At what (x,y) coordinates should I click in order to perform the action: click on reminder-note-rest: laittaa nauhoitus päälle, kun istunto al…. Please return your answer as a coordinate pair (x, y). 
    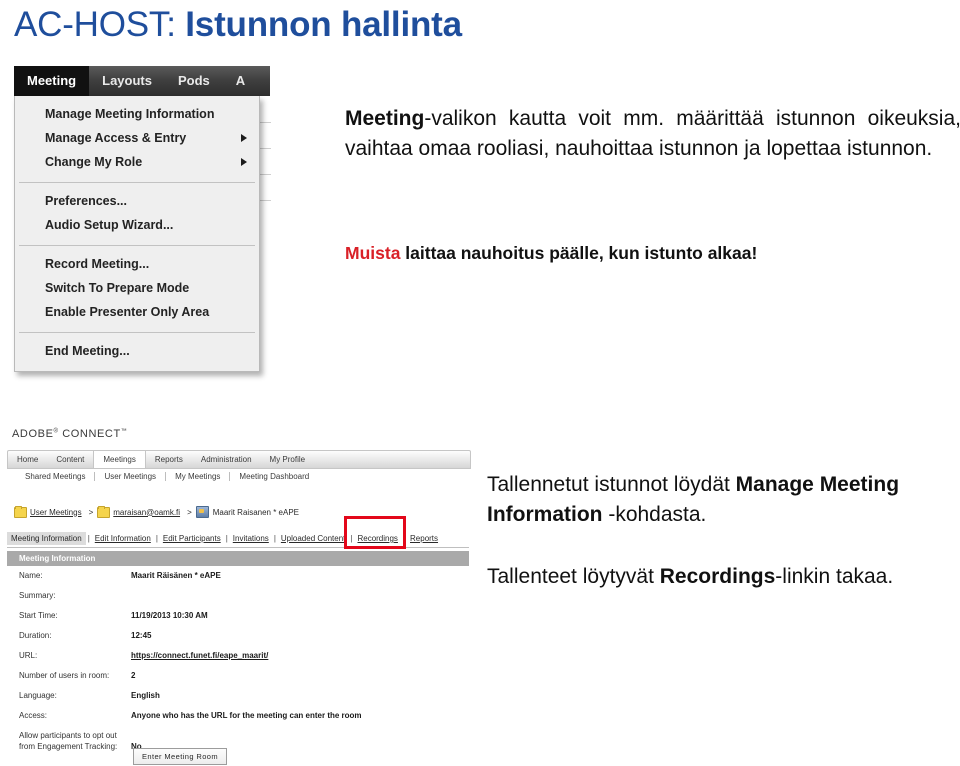
    Looking at the image, I should click on (579, 253).